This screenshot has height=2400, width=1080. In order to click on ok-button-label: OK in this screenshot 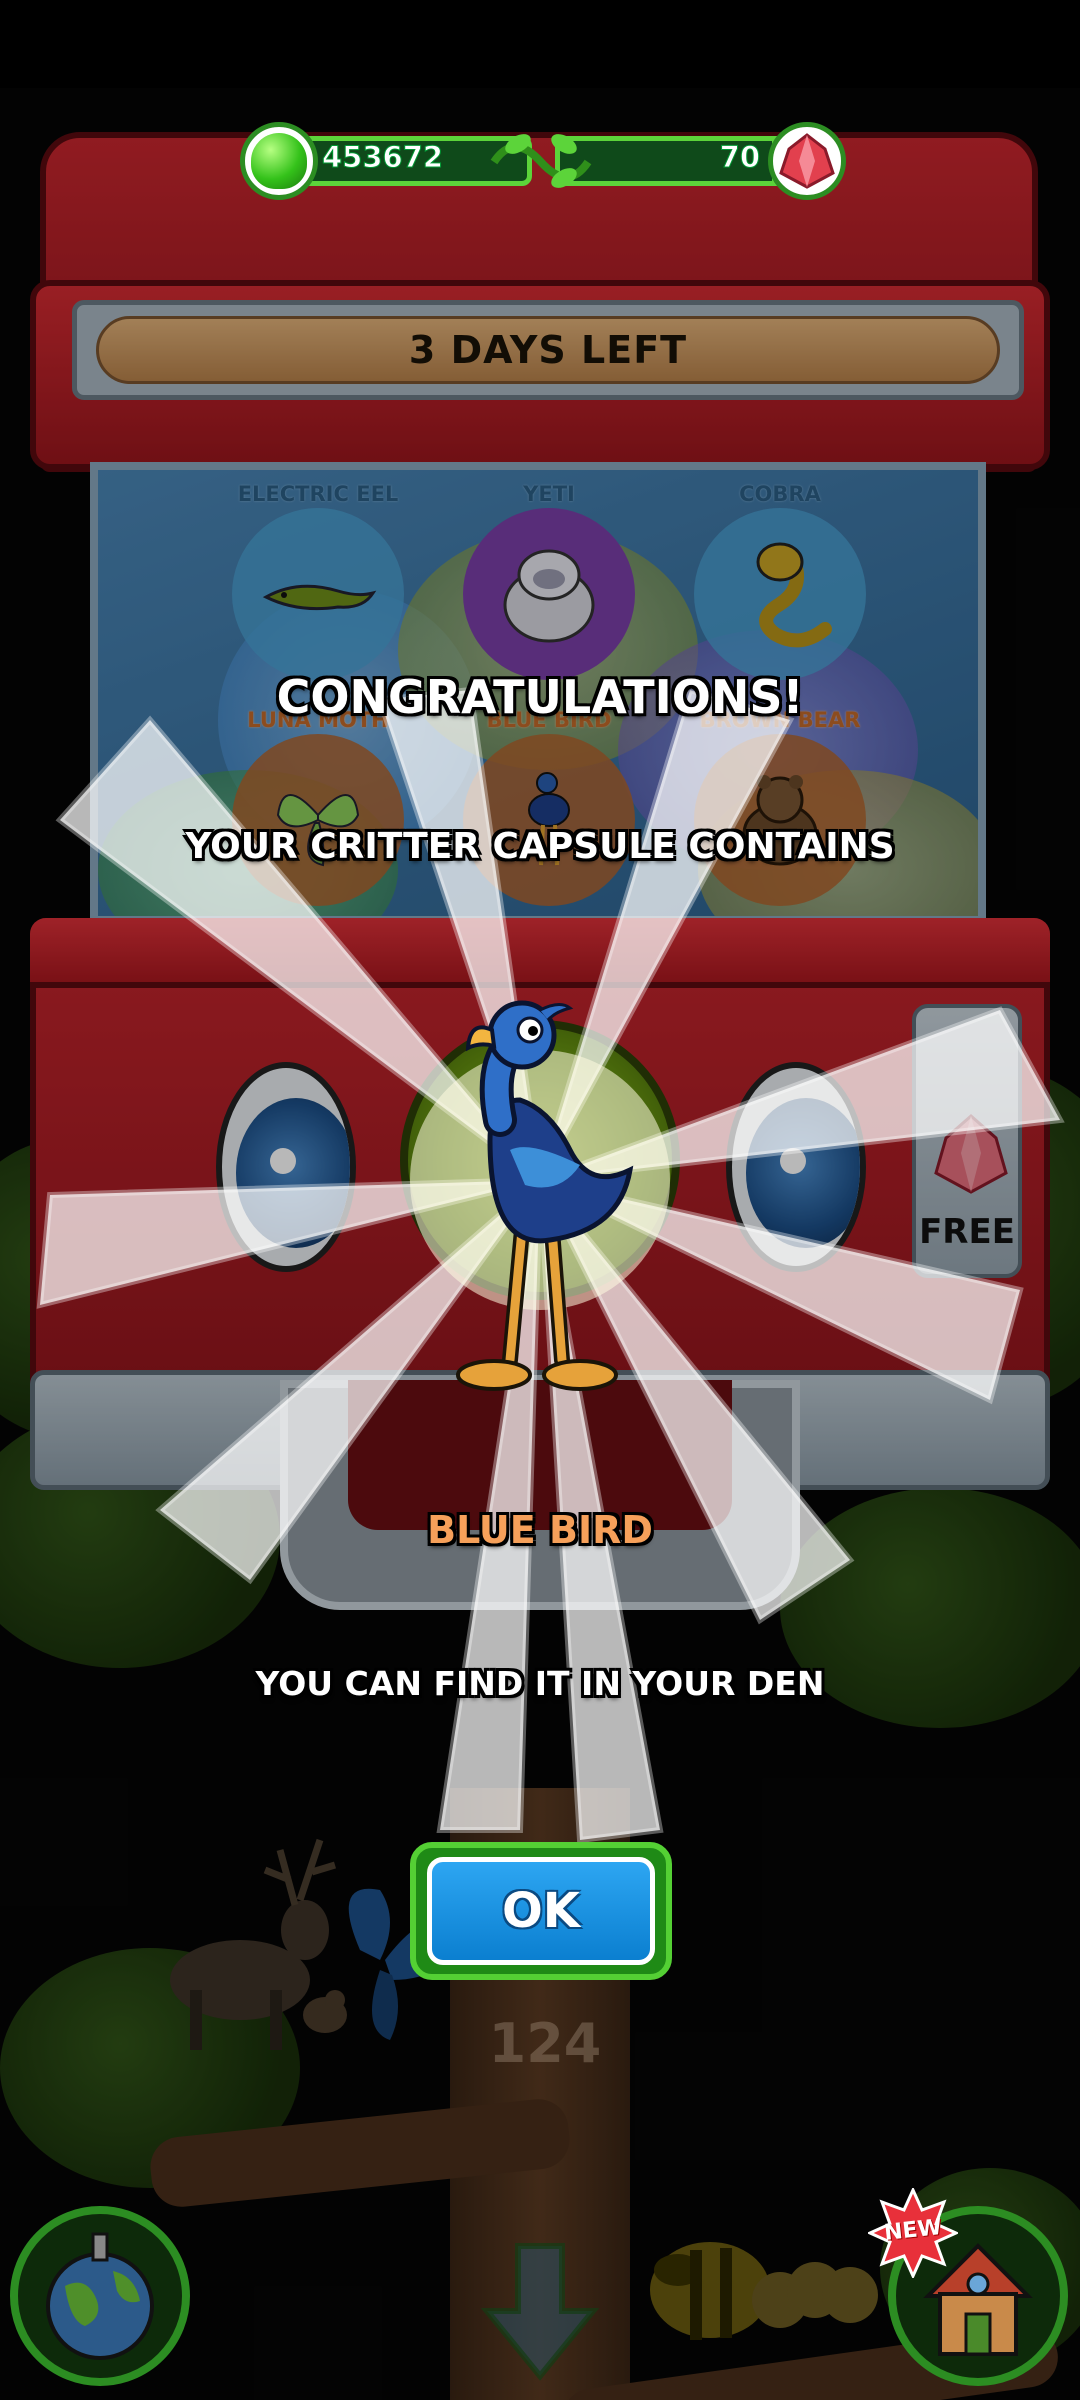, I will do `click(541, 1911)`.